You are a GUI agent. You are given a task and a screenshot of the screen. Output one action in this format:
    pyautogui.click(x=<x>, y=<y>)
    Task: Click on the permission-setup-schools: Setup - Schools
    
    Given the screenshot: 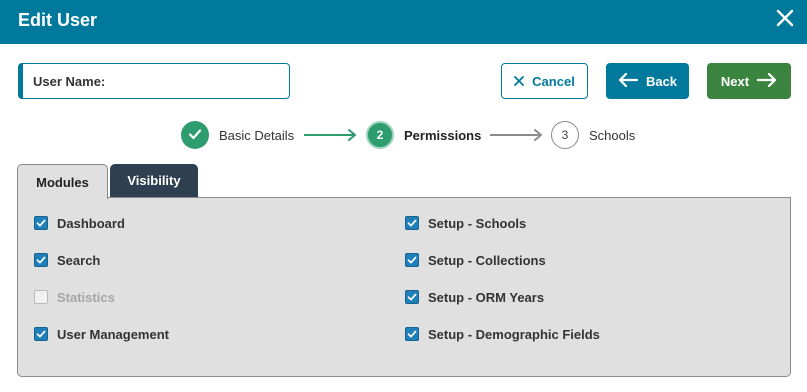 What is the action you would take?
    pyautogui.click(x=465, y=223)
    